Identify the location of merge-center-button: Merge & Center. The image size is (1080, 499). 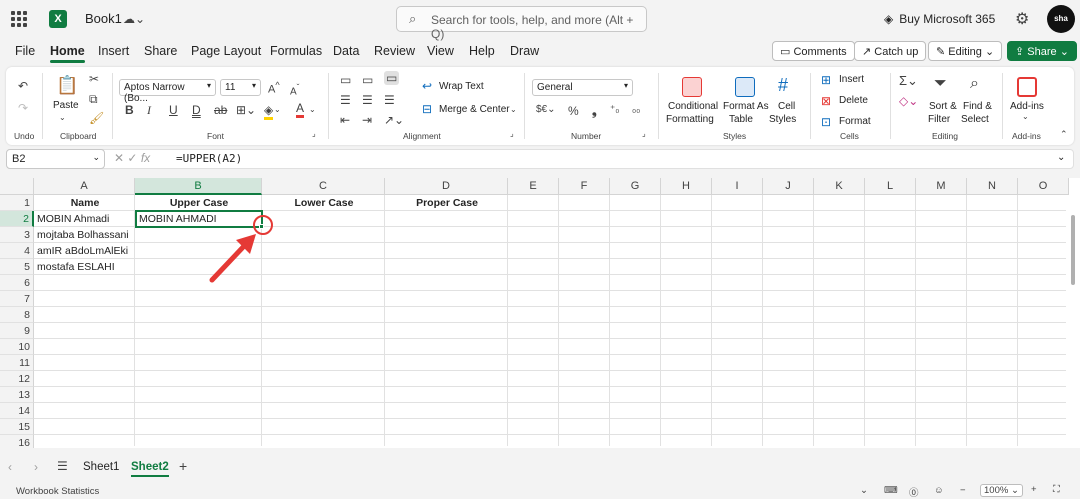
(474, 109).